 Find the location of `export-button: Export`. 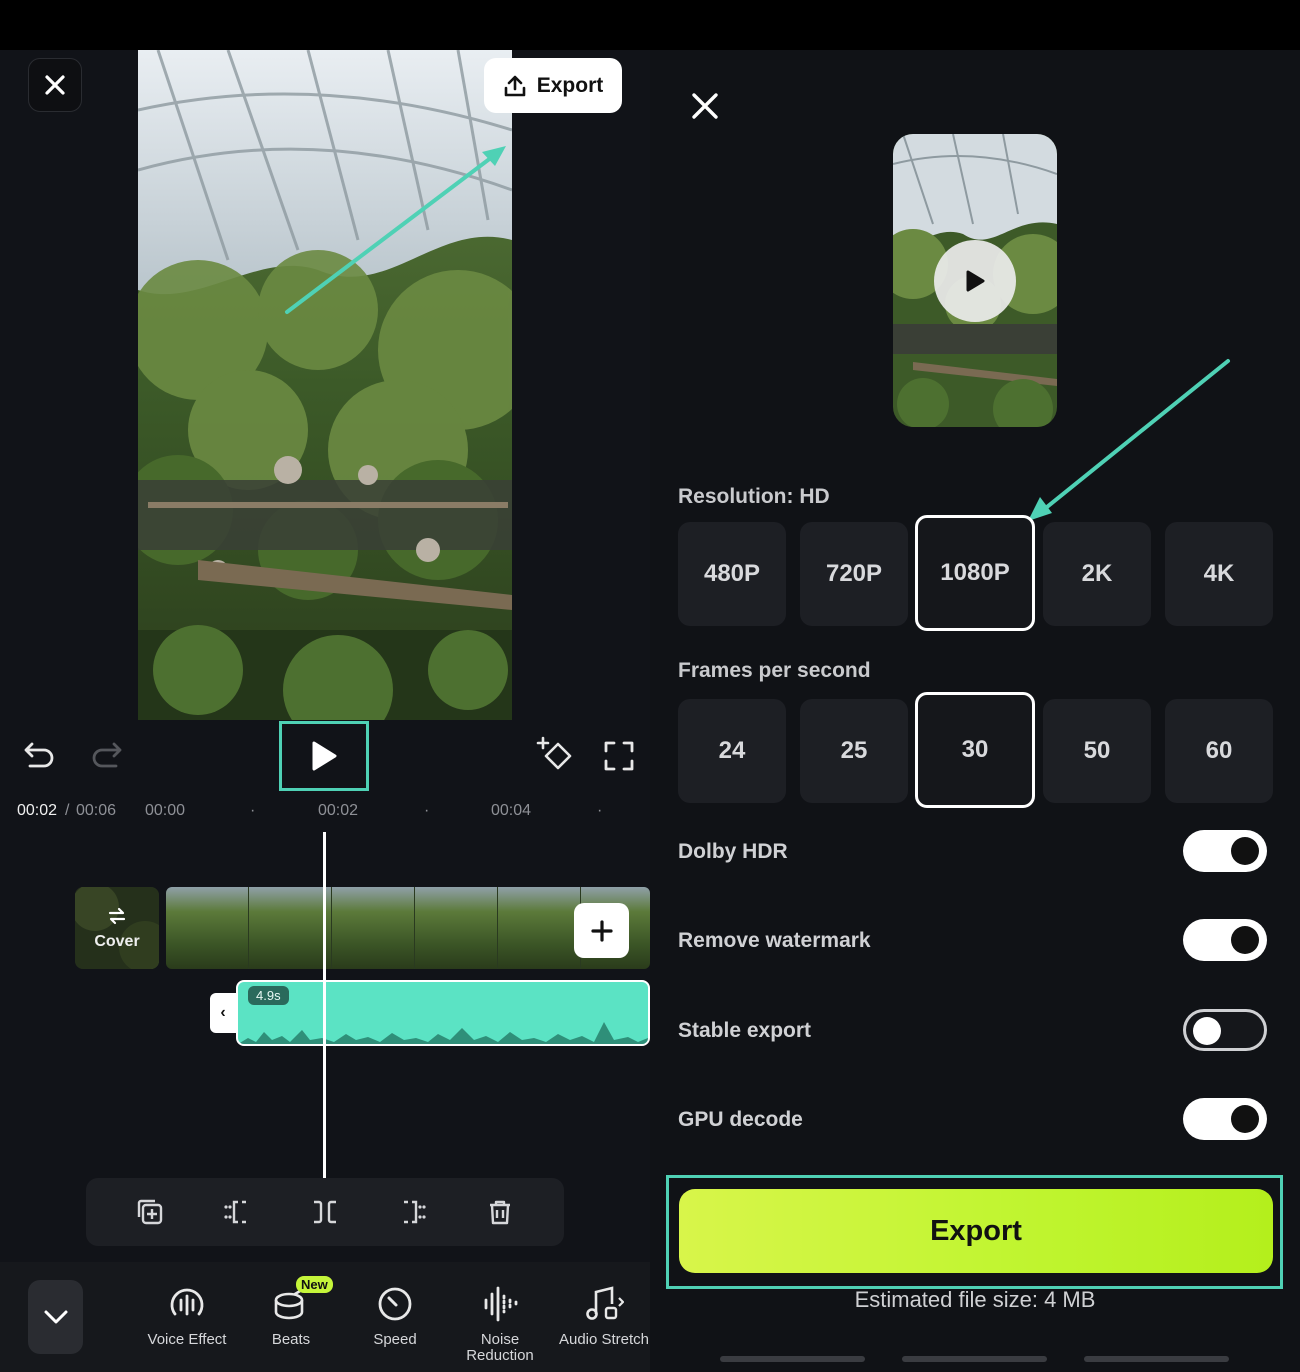

export-button: Export is located at coordinates (976, 1231).